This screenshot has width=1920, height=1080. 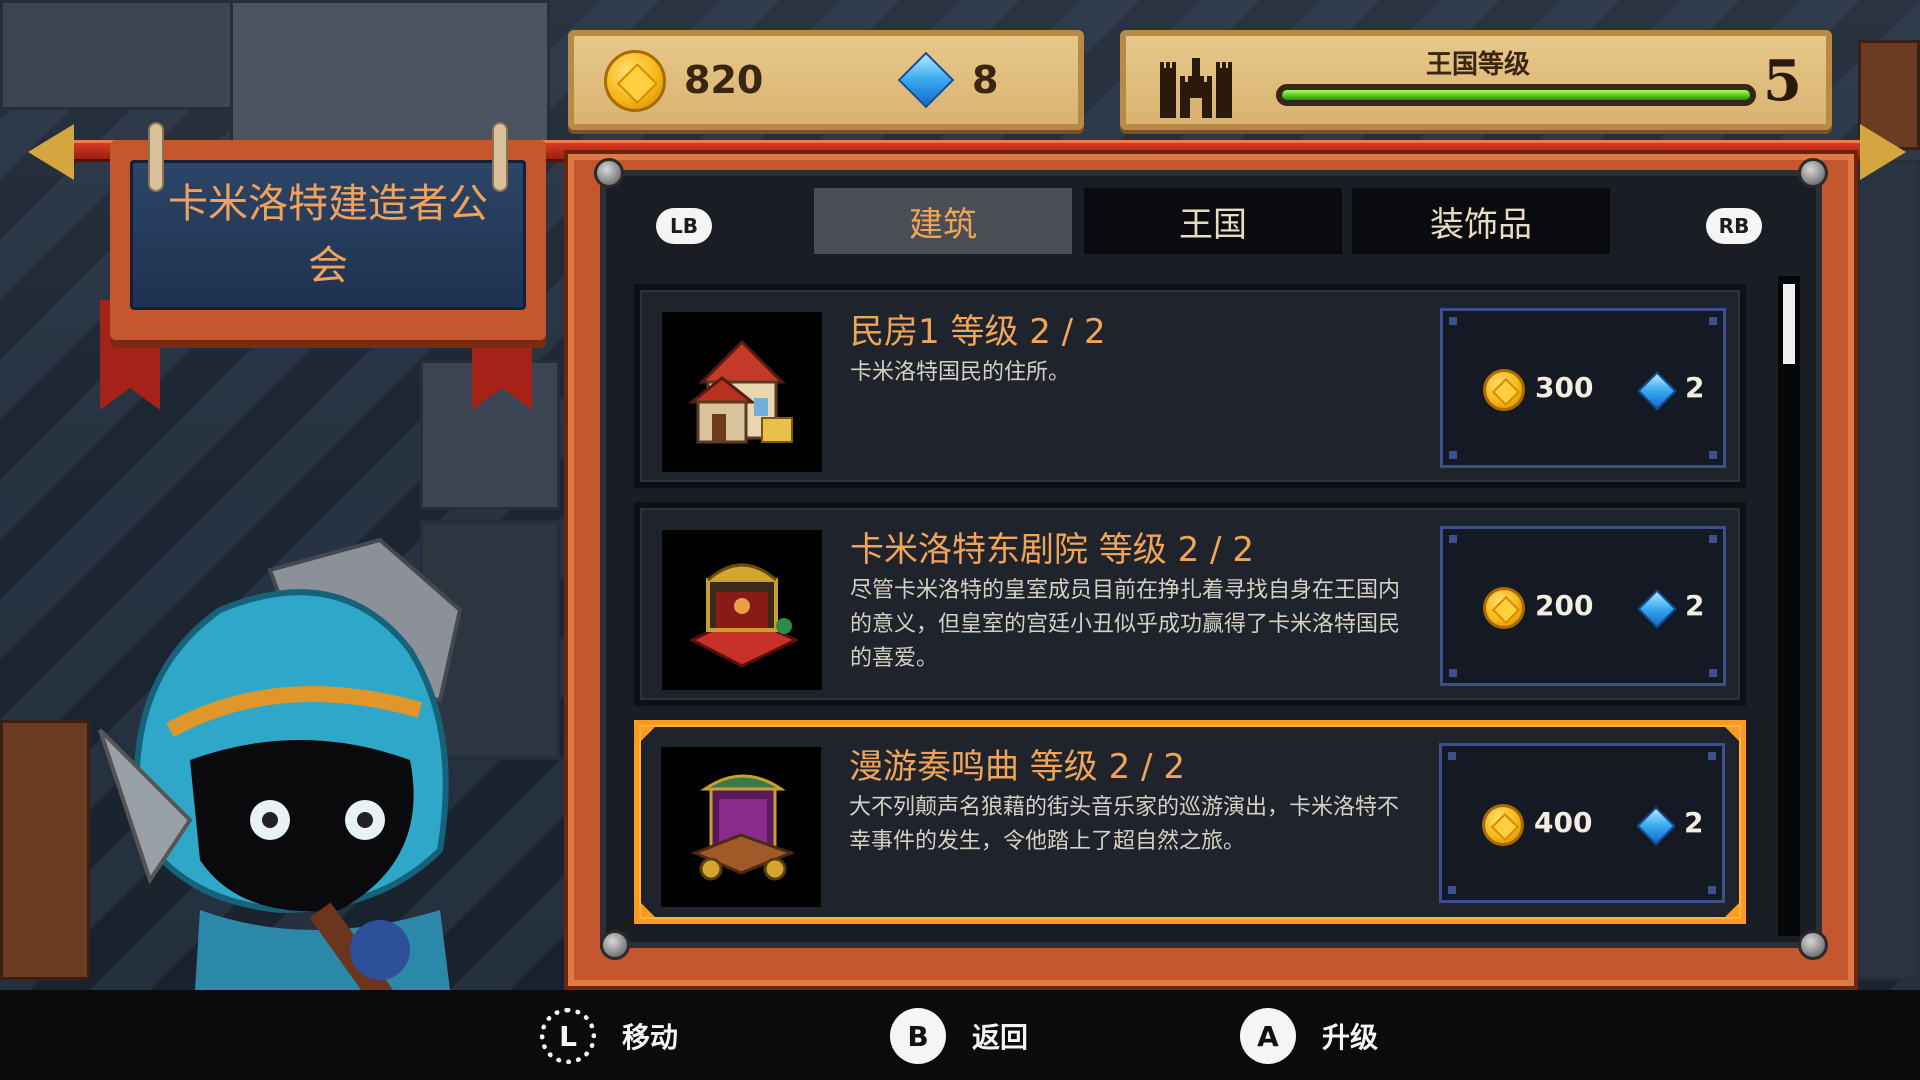 What do you see at coordinates (650, 1037) in the screenshot?
I see `prompt-move-label: 移动` at bounding box center [650, 1037].